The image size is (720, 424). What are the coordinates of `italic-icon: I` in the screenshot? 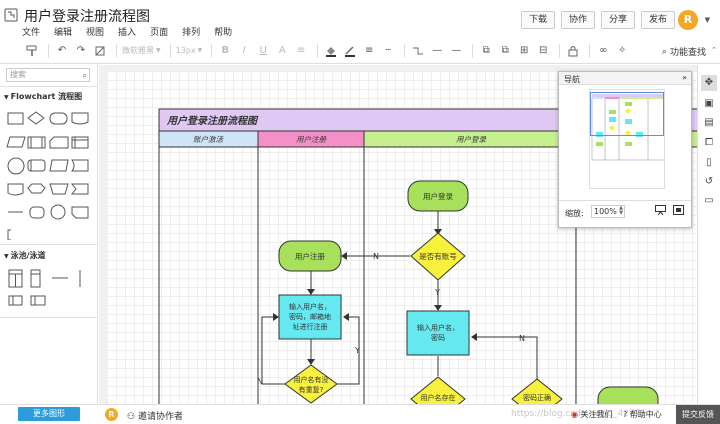 It's located at (244, 51).